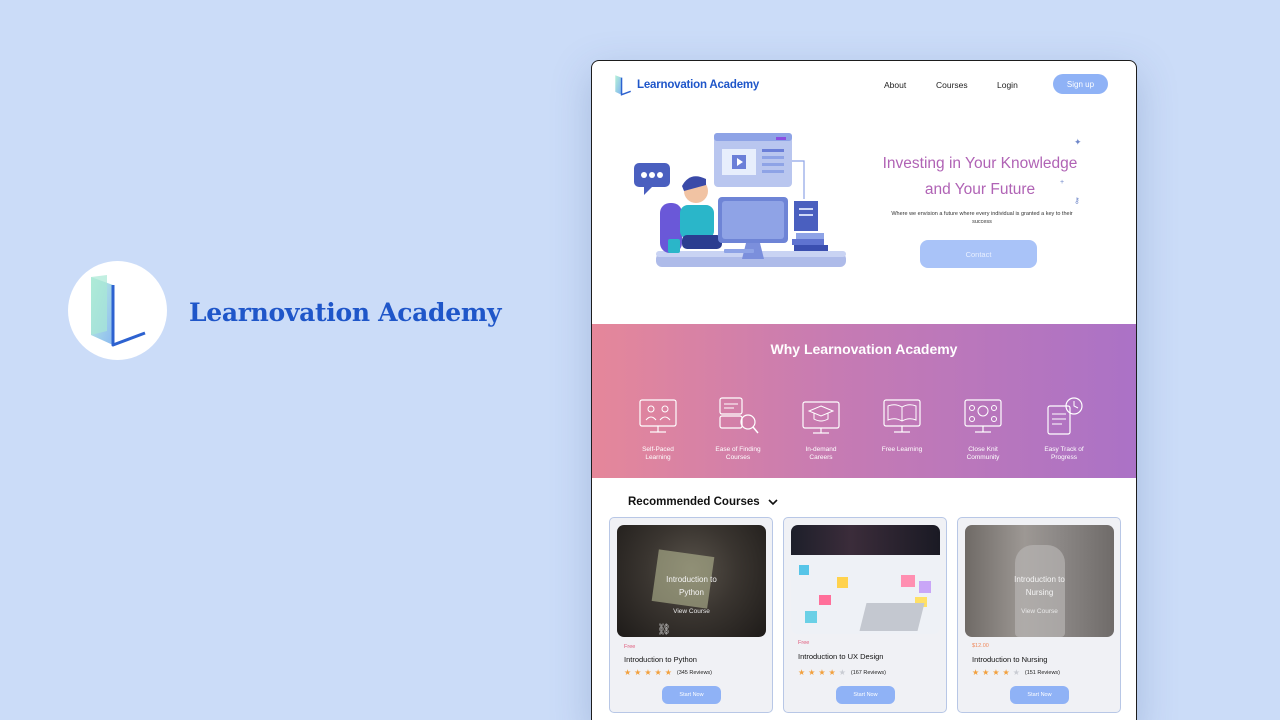 The width and height of the screenshot is (1280, 720). I want to click on feature-community: Close Knit Community, so click(983, 429).